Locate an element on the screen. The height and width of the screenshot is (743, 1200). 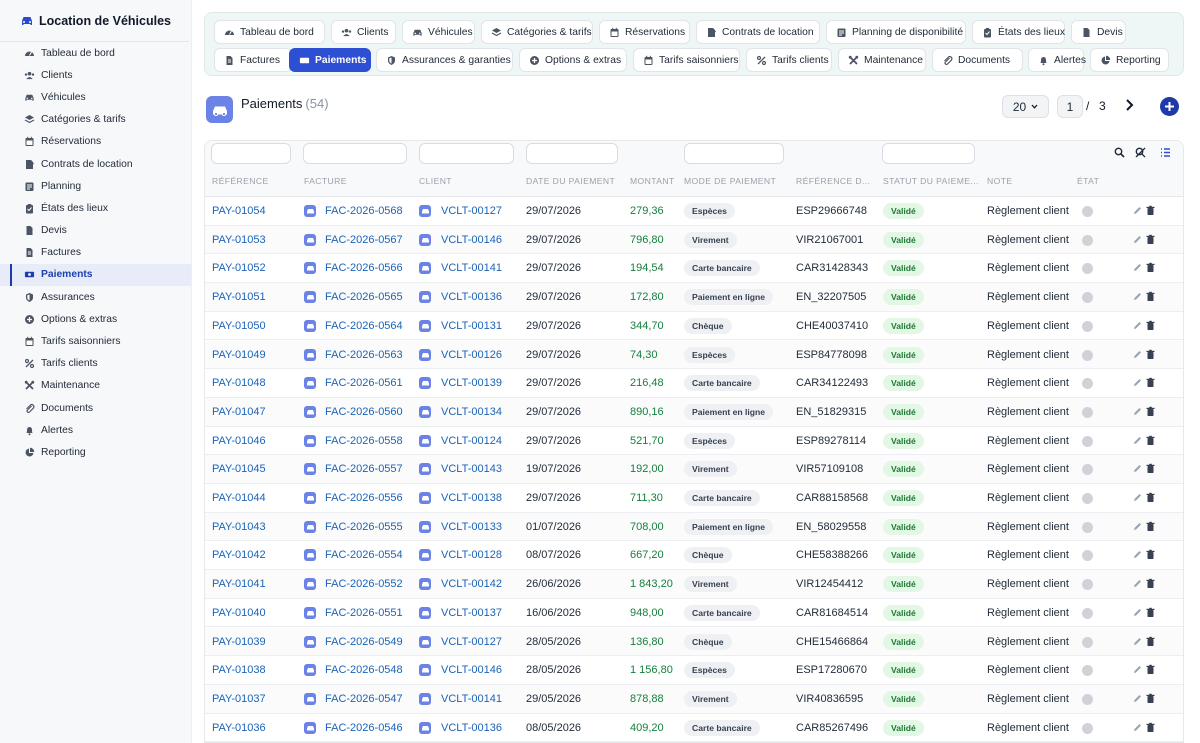
sidebar-item-cat-gories-tarifs: Catégories & tarifs is located at coordinates (95, 120).